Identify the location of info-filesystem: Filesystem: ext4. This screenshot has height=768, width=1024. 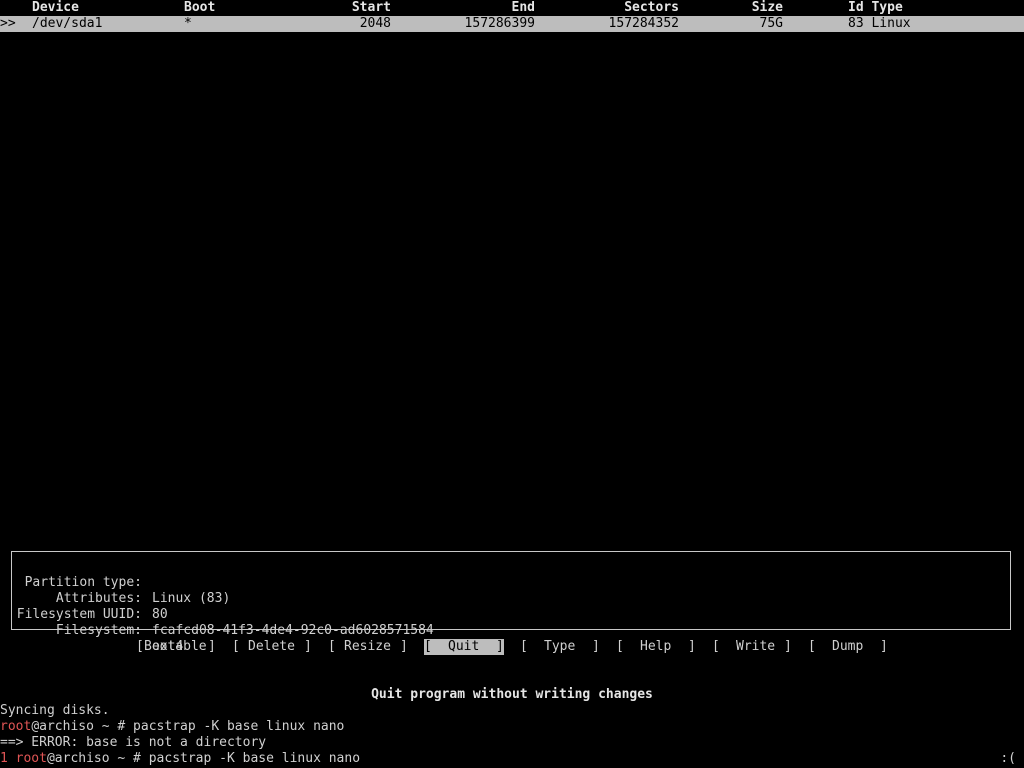
(97, 630).